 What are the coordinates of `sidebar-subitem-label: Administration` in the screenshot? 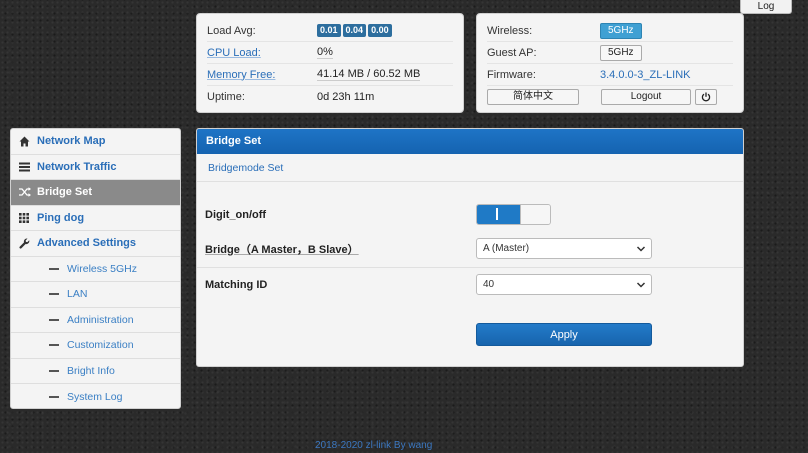 It's located at (100, 319).